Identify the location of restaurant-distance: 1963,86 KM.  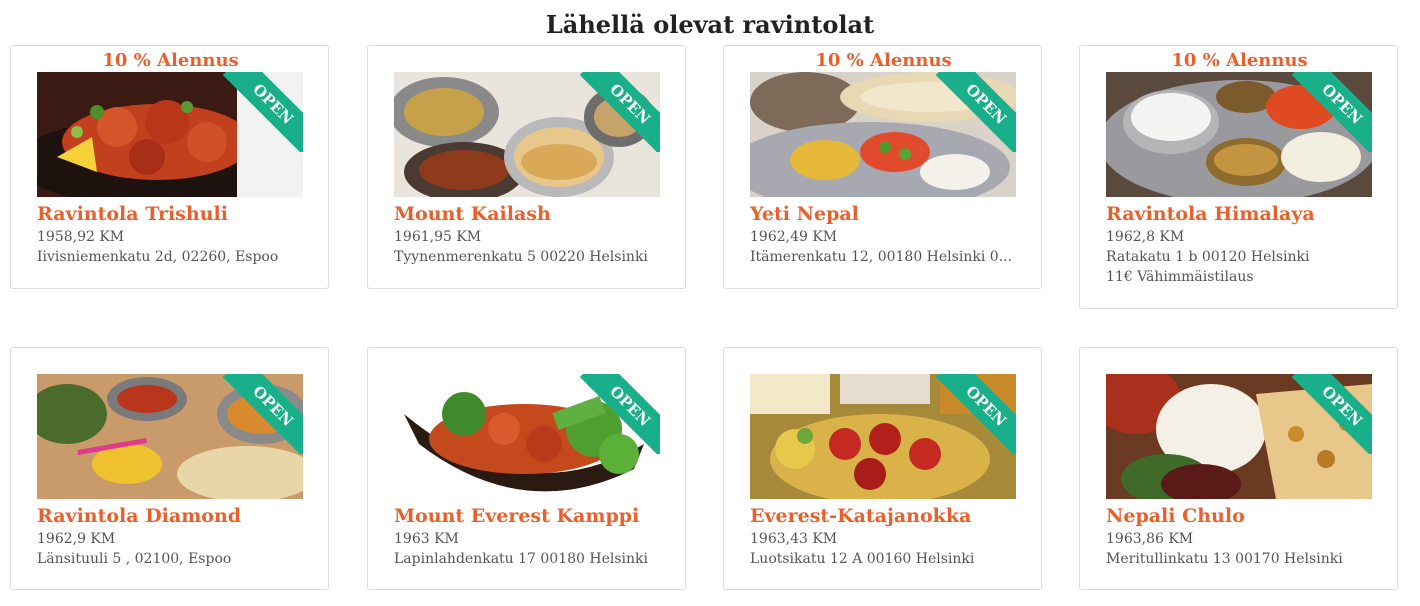
(1150, 539).